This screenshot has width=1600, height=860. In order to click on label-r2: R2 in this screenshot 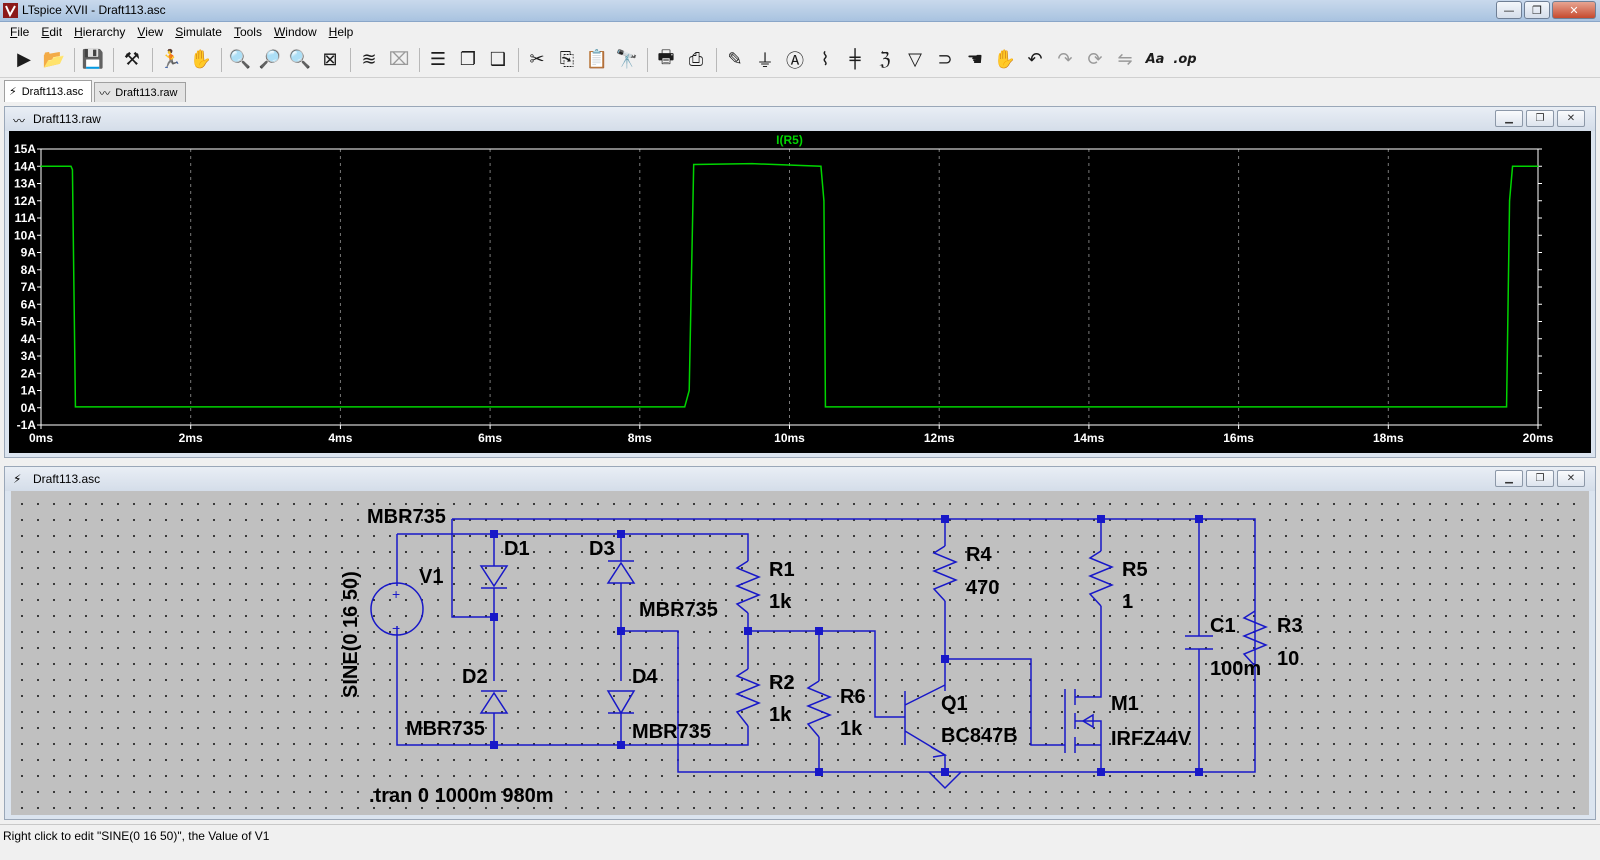, I will do `click(782, 683)`.